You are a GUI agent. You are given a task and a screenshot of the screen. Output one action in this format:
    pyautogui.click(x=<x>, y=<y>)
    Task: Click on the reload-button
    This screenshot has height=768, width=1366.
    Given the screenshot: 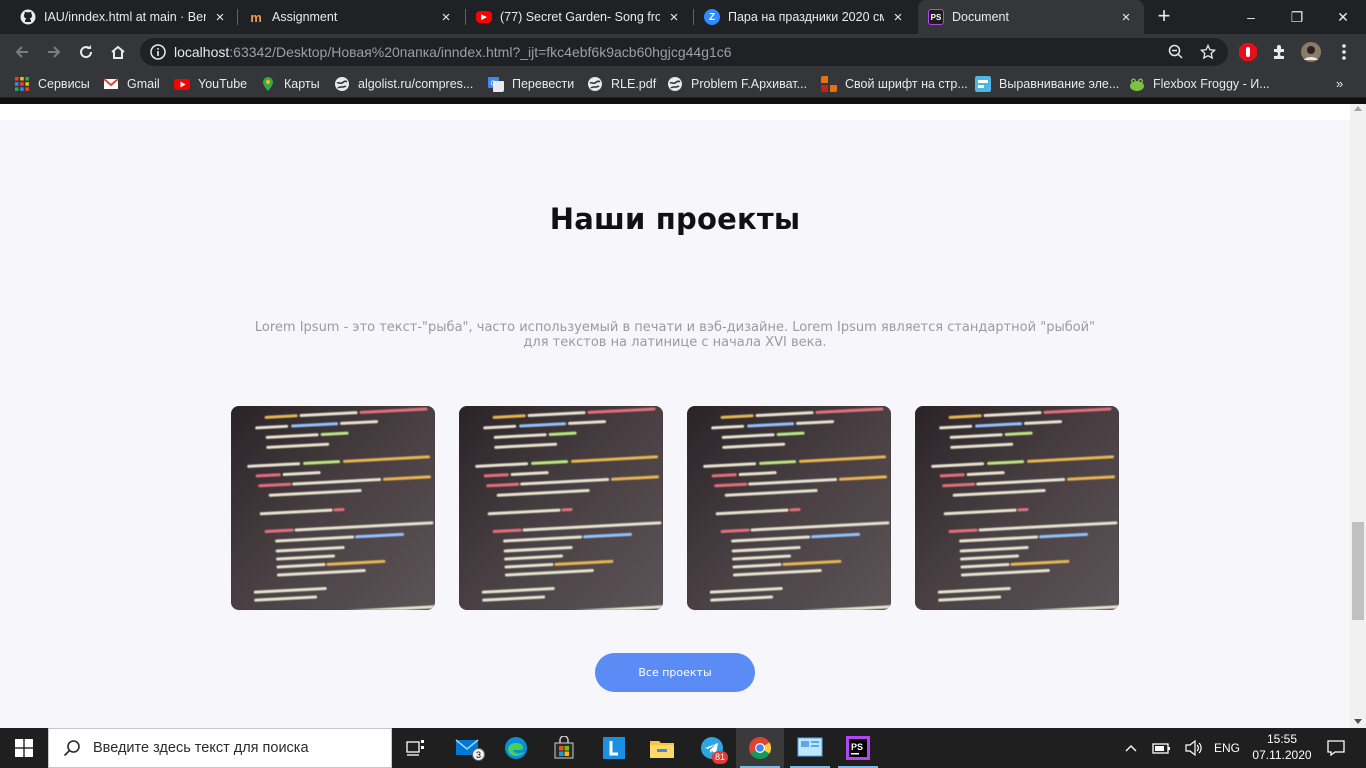 What is the action you would take?
    pyautogui.click(x=86, y=52)
    